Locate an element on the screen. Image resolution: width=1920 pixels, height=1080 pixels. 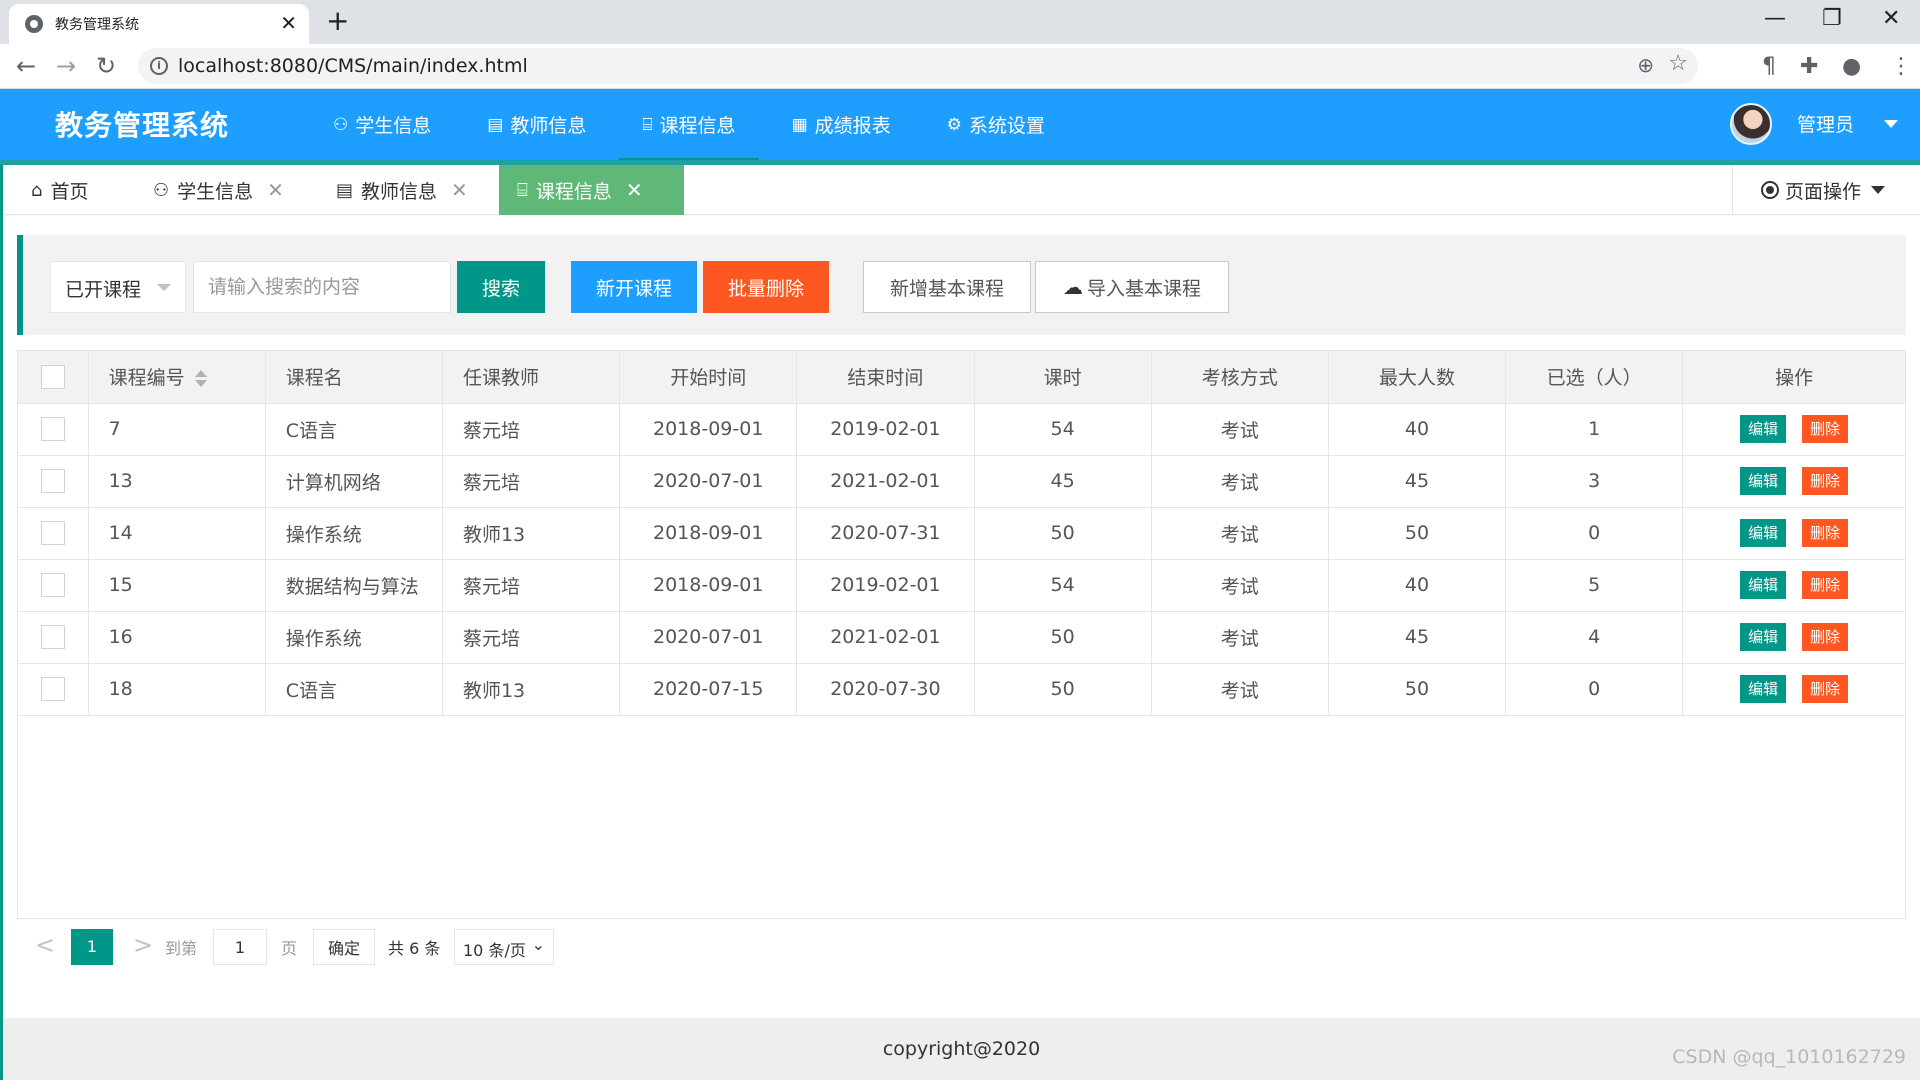
nav-item-settings: ⚙ 系统设置 is located at coordinates (996, 124).